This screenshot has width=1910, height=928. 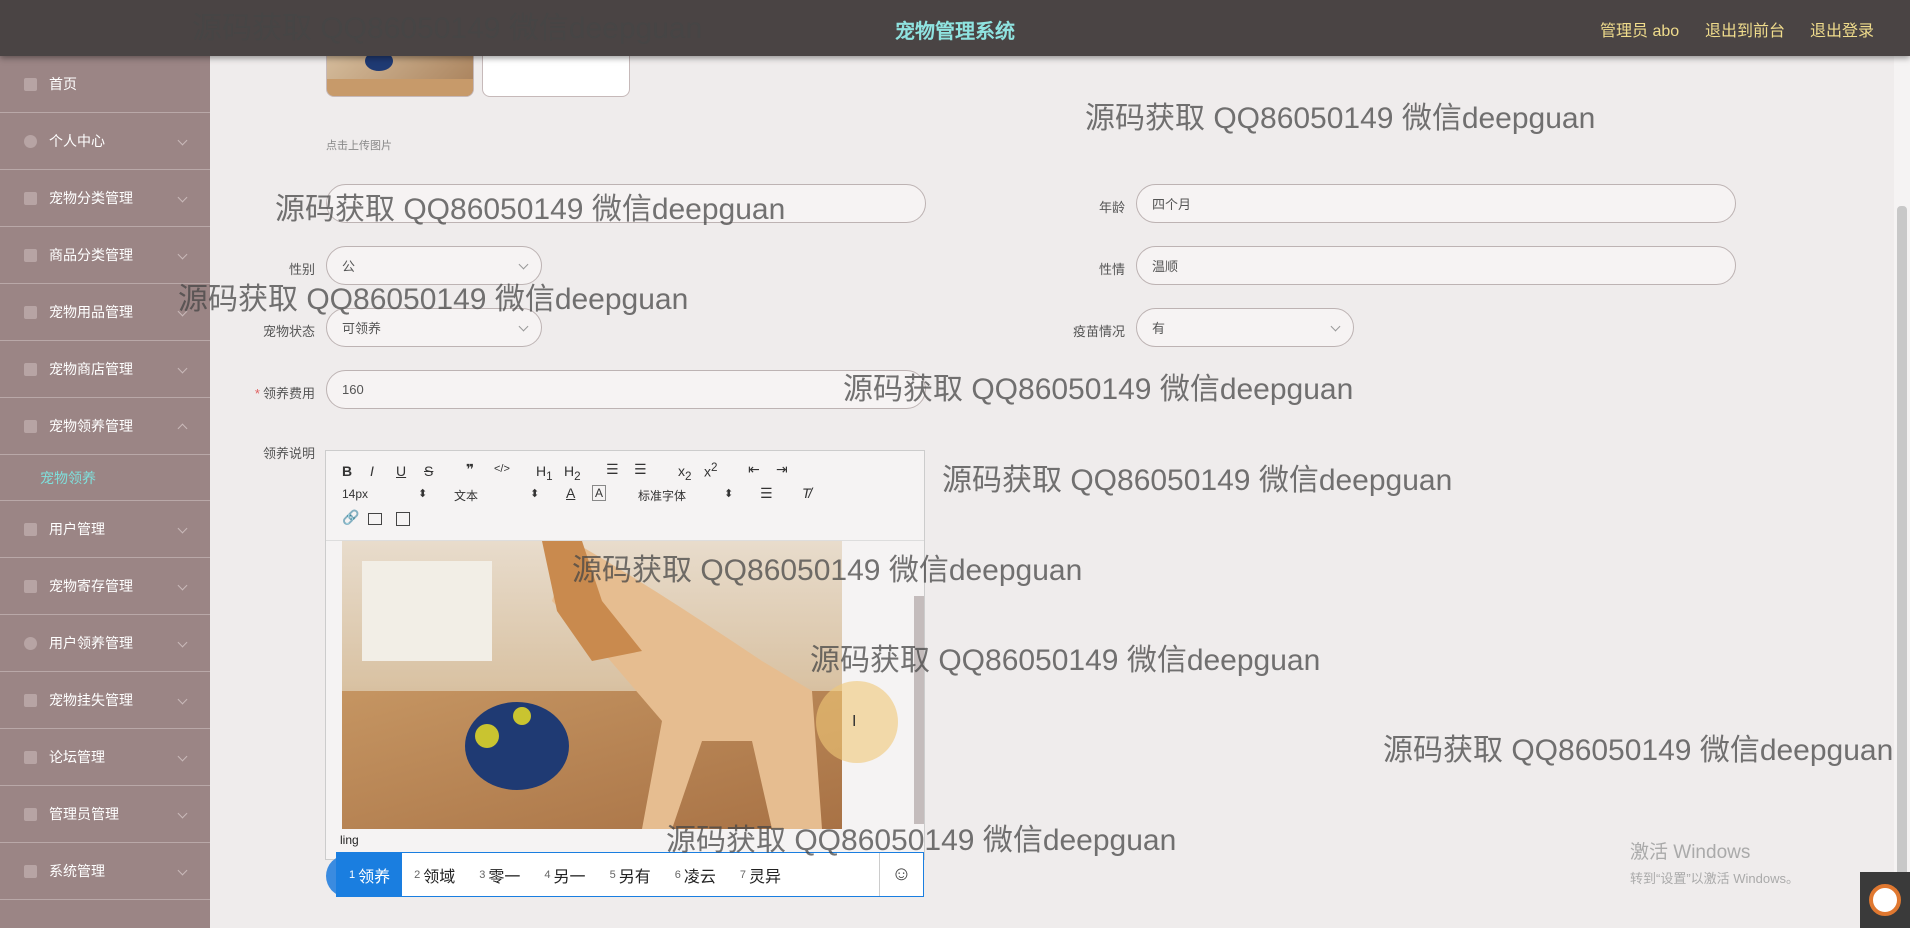 What do you see at coordinates (1715, 878) in the screenshot?
I see `activation-subtitle: 转到“设置”以激活 Windows。` at bounding box center [1715, 878].